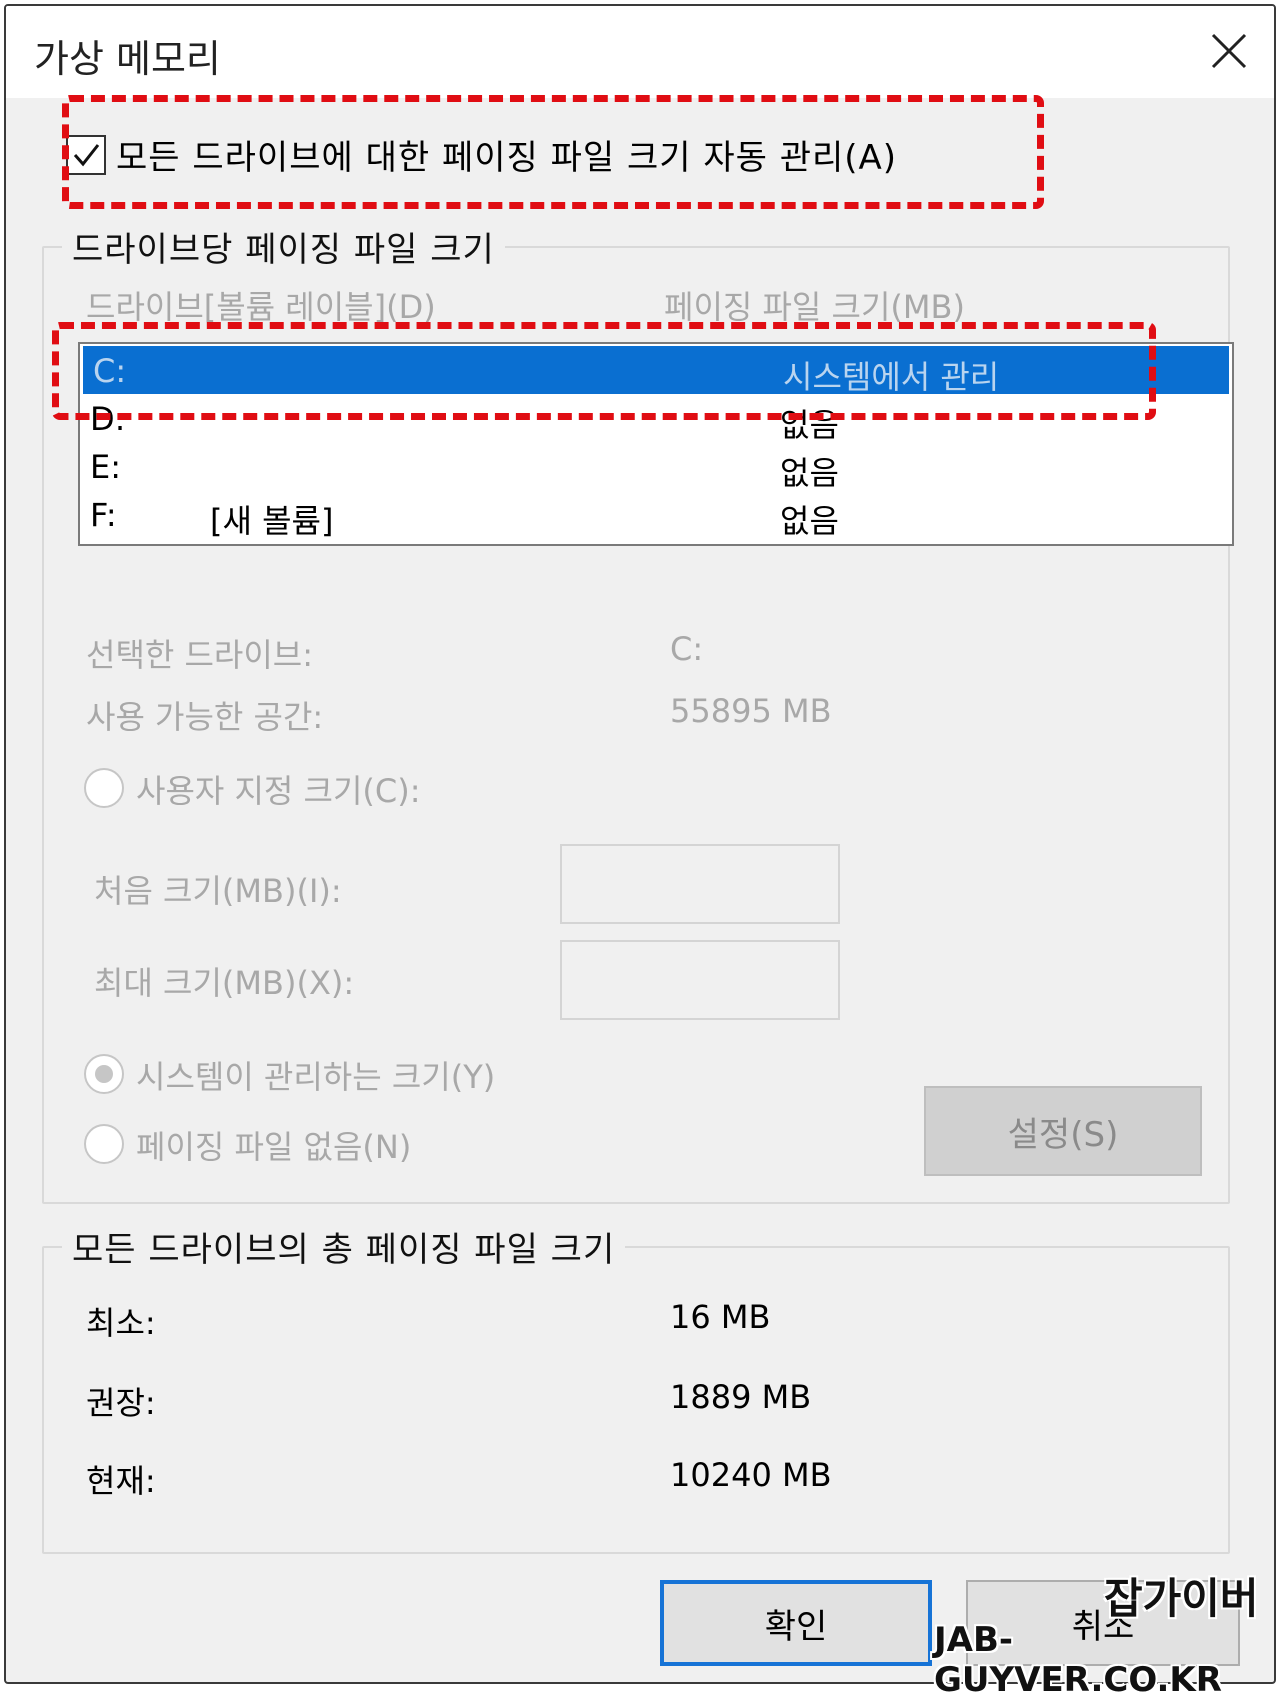 This screenshot has height=1700, width=1280. What do you see at coordinates (261, 307) in the screenshot?
I see `column-header-drive: 드라이브[볼륨 레이블](D)` at bounding box center [261, 307].